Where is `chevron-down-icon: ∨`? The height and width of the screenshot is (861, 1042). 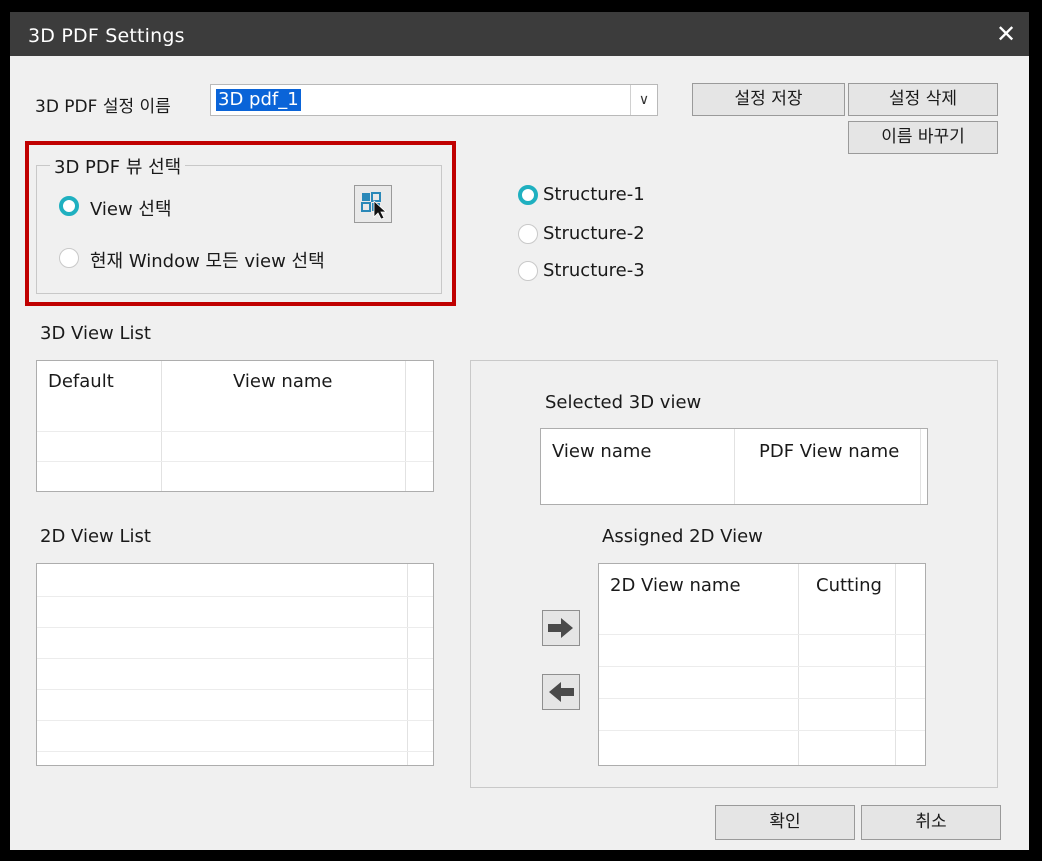 chevron-down-icon: ∨ is located at coordinates (643, 100).